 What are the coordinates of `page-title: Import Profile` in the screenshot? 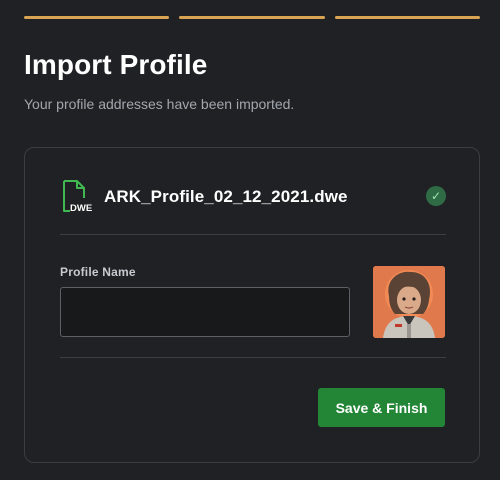 It's located at (116, 64).